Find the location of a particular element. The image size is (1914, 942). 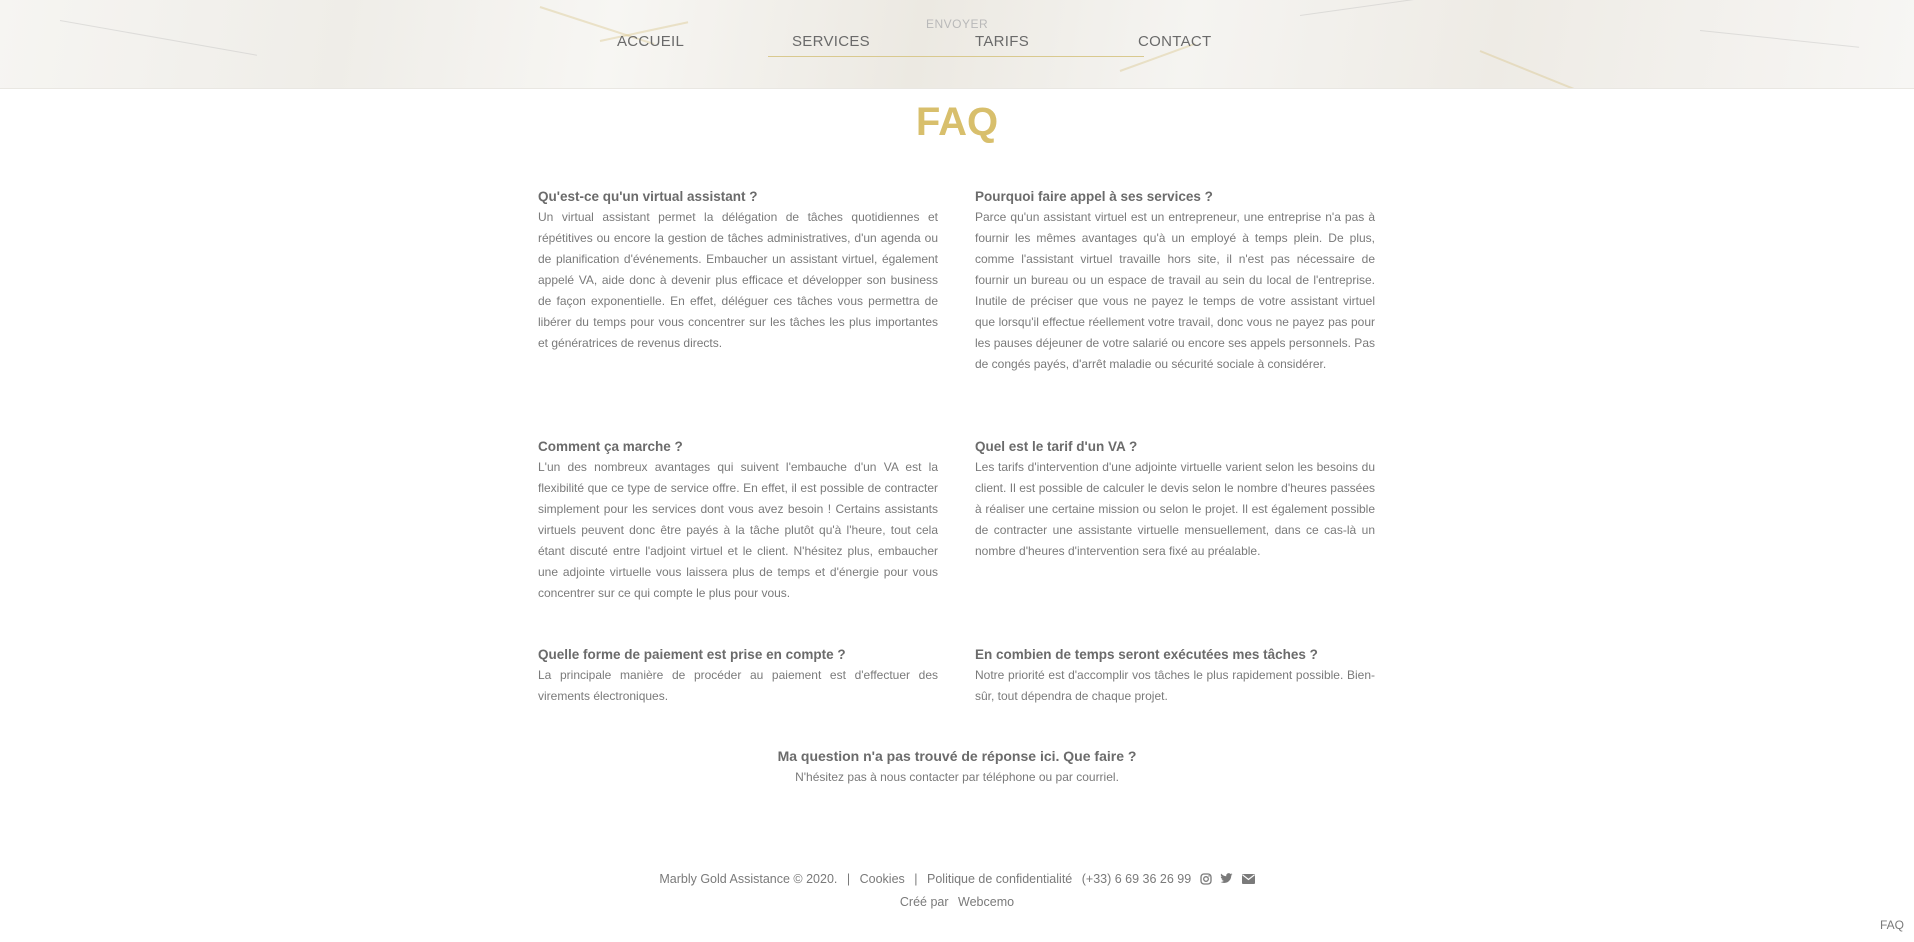

faq-question: Pourquoi faire appel à ses services ? is located at coordinates (1094, 196).